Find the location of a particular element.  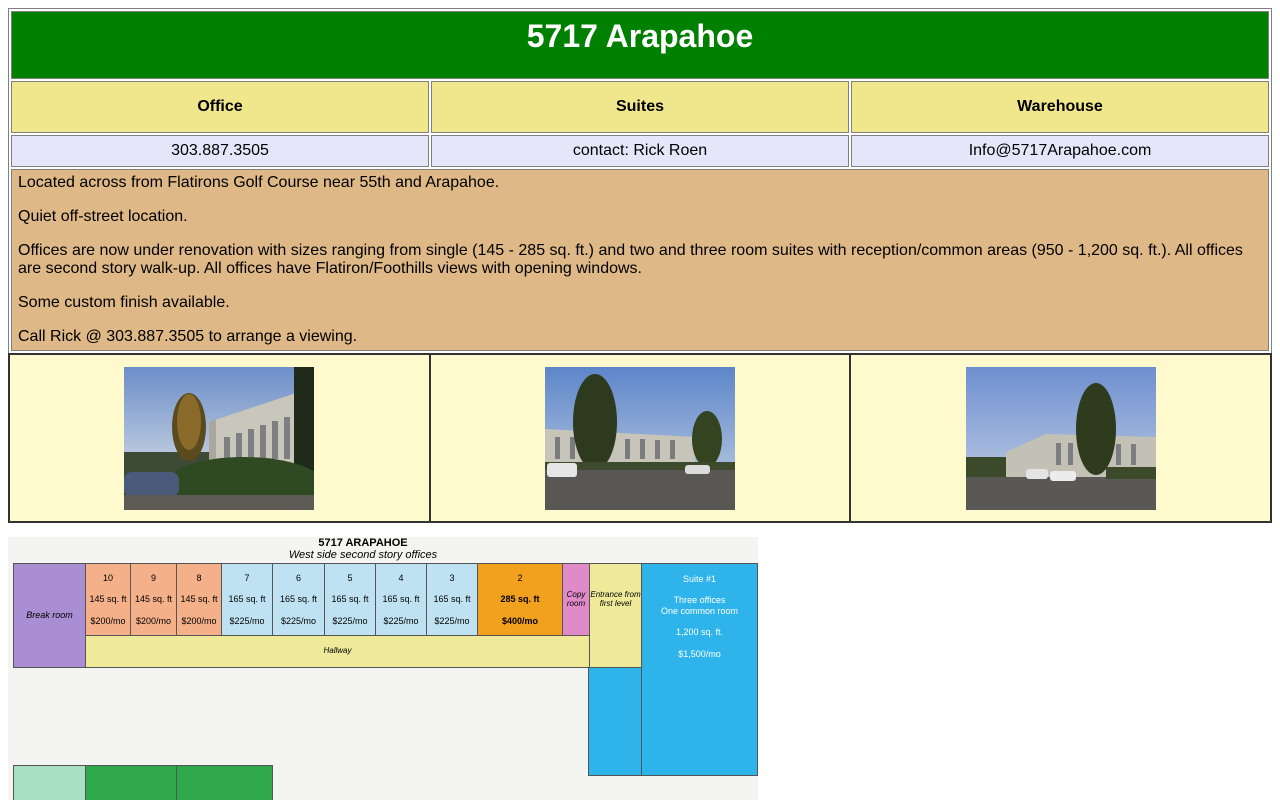

description-quiet: Quiet off-street location. is located at coordinates (103, 216).